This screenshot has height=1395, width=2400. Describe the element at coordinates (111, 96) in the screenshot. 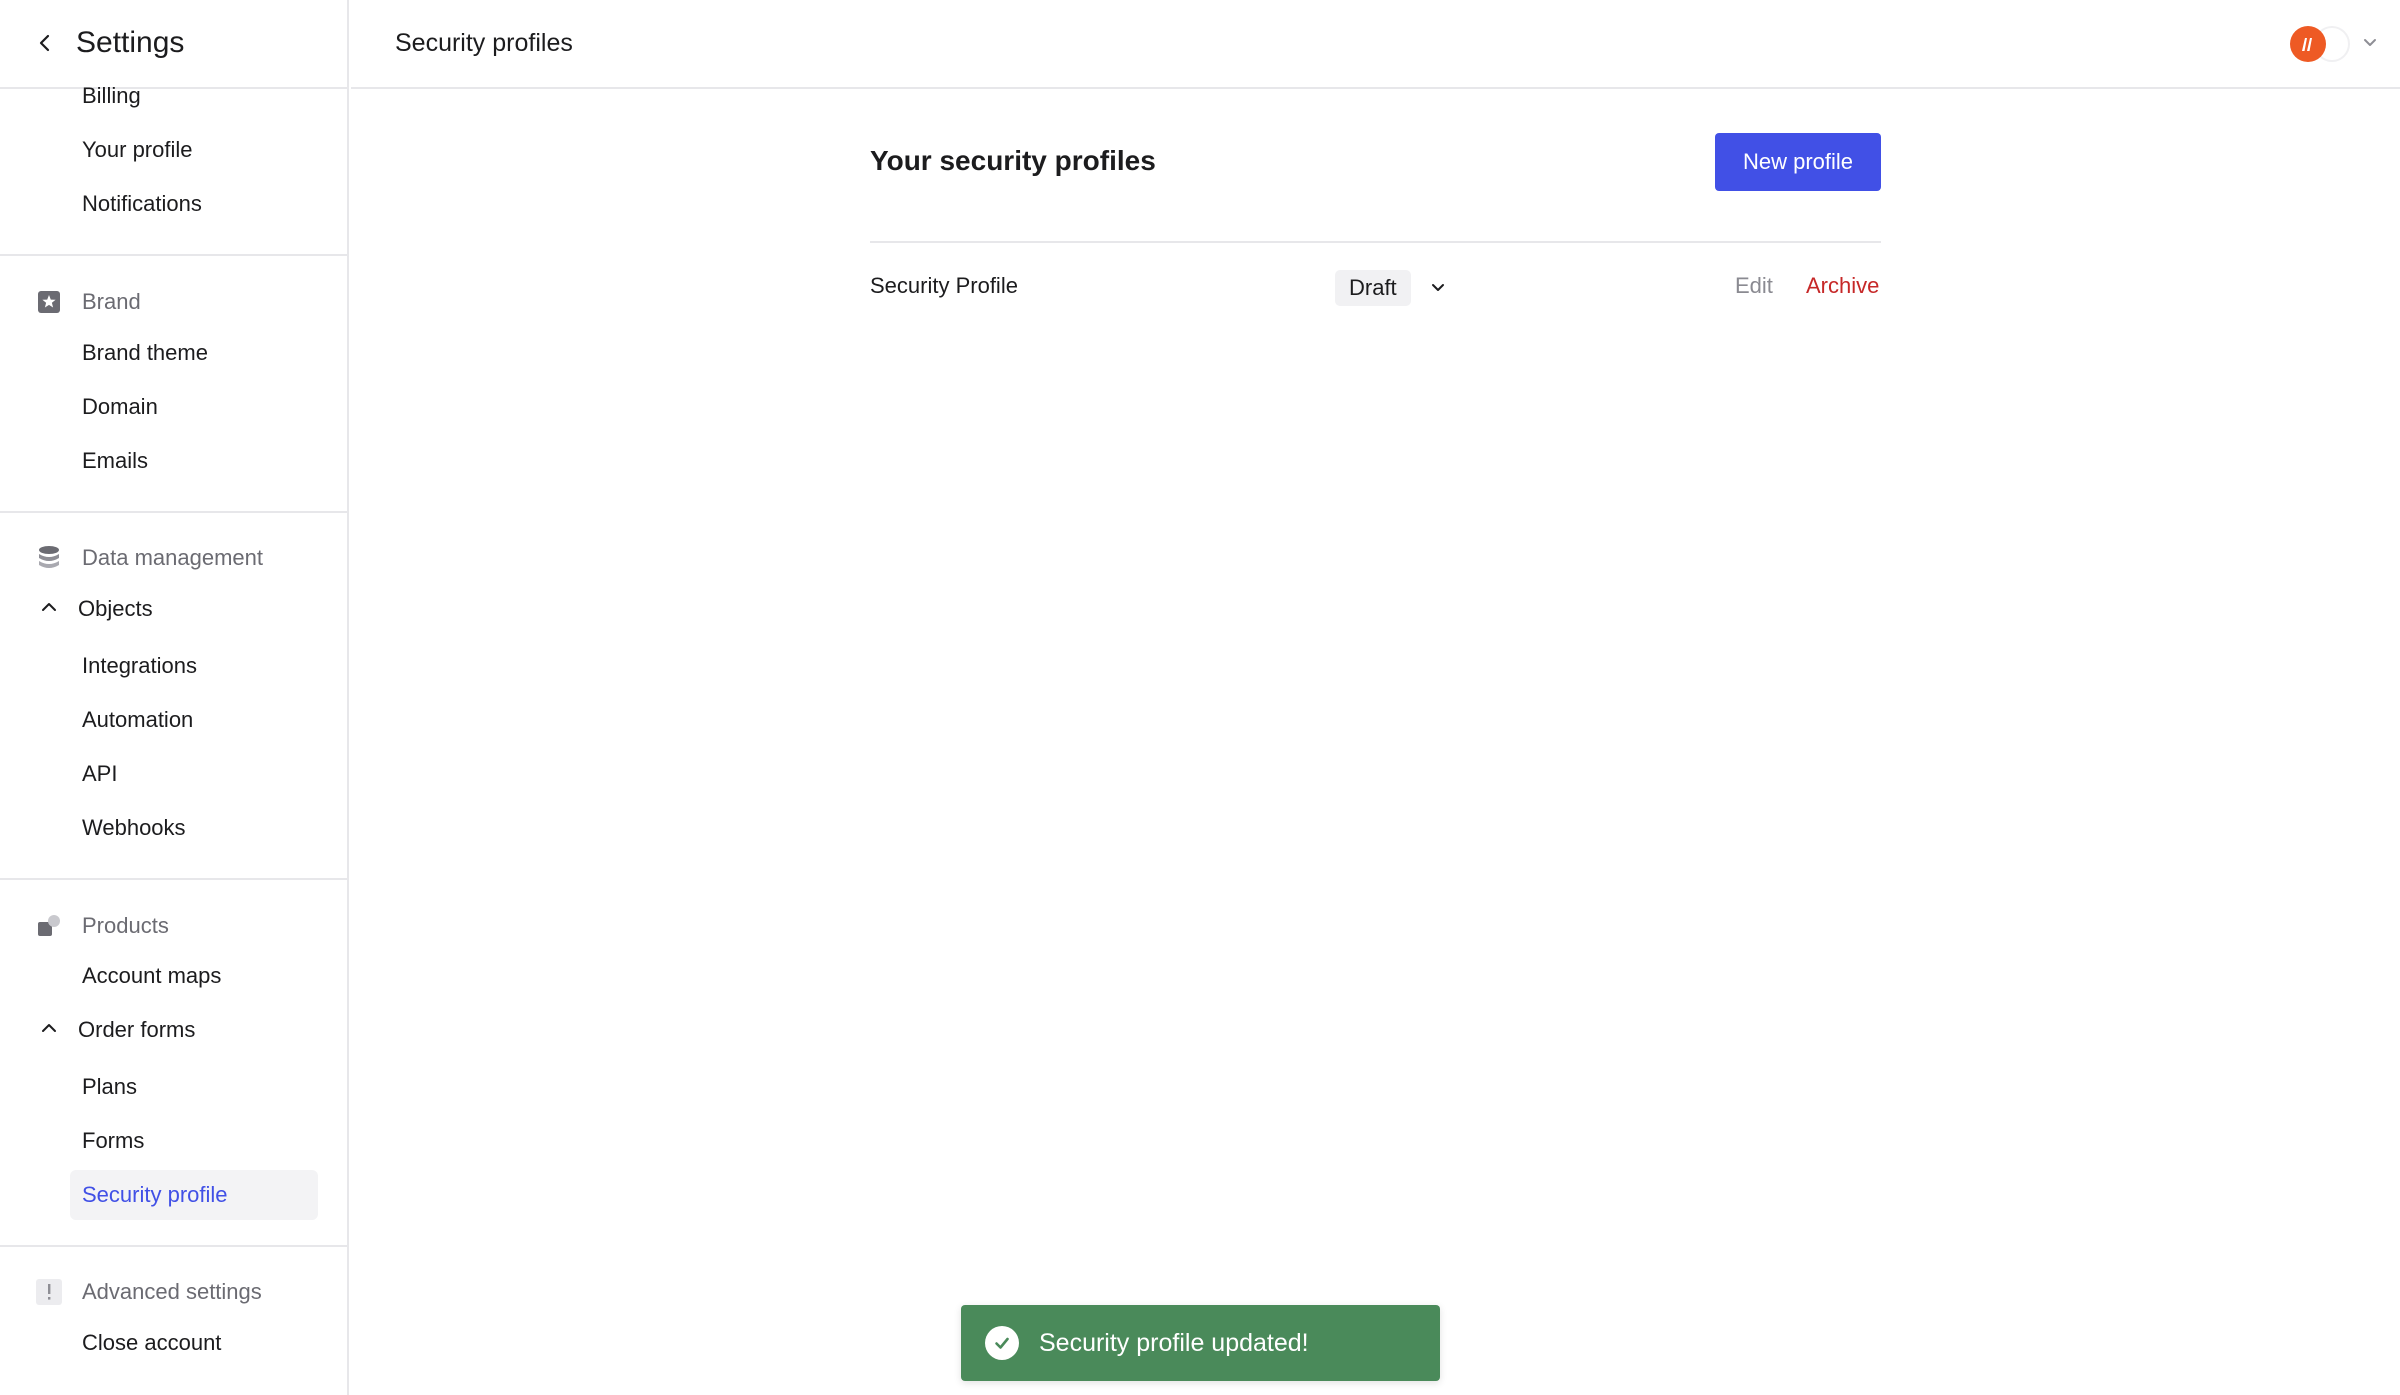

I see `sidebar-item-billing: Billing` at that location.